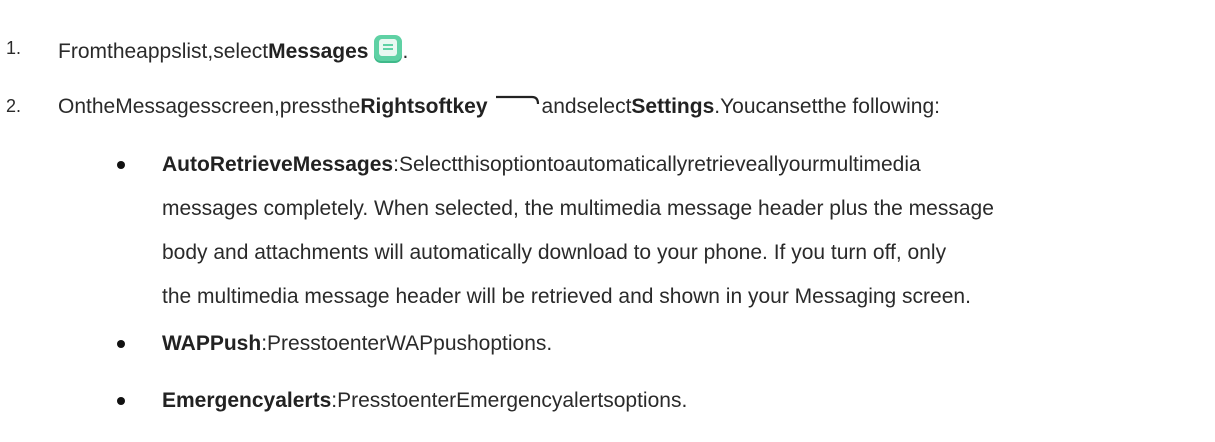  What do you see at coordinates (405, 51) in the screenshot?
I see `step-suffix: .` at bounding box center [405, 51].